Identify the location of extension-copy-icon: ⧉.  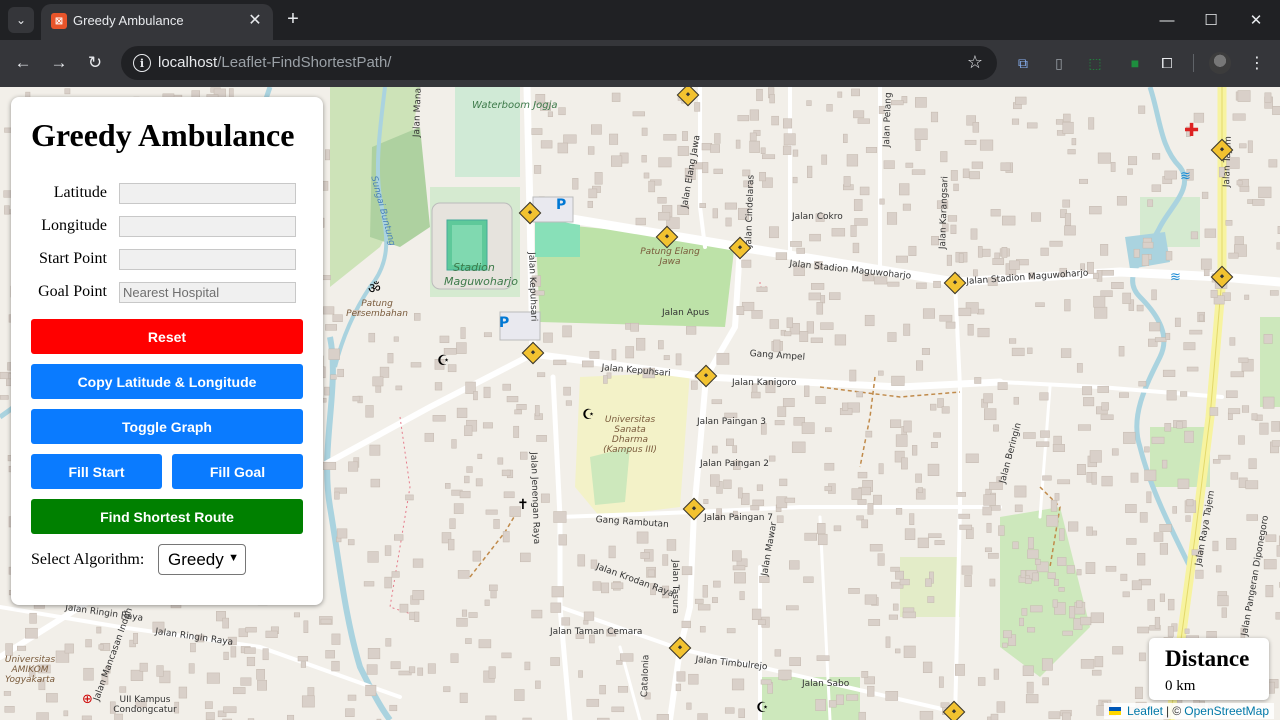
(1023, 63).